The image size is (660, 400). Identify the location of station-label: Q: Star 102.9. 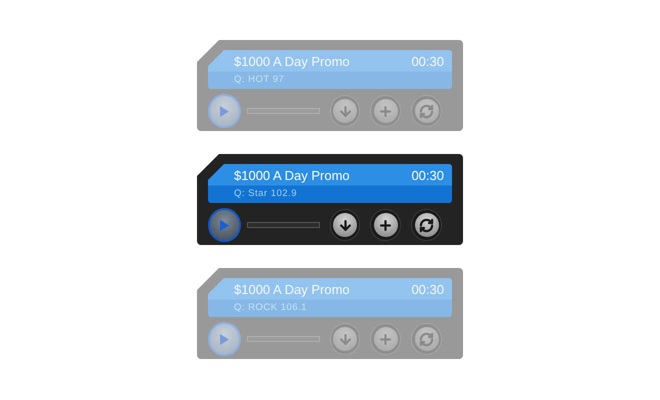
(266, 194).